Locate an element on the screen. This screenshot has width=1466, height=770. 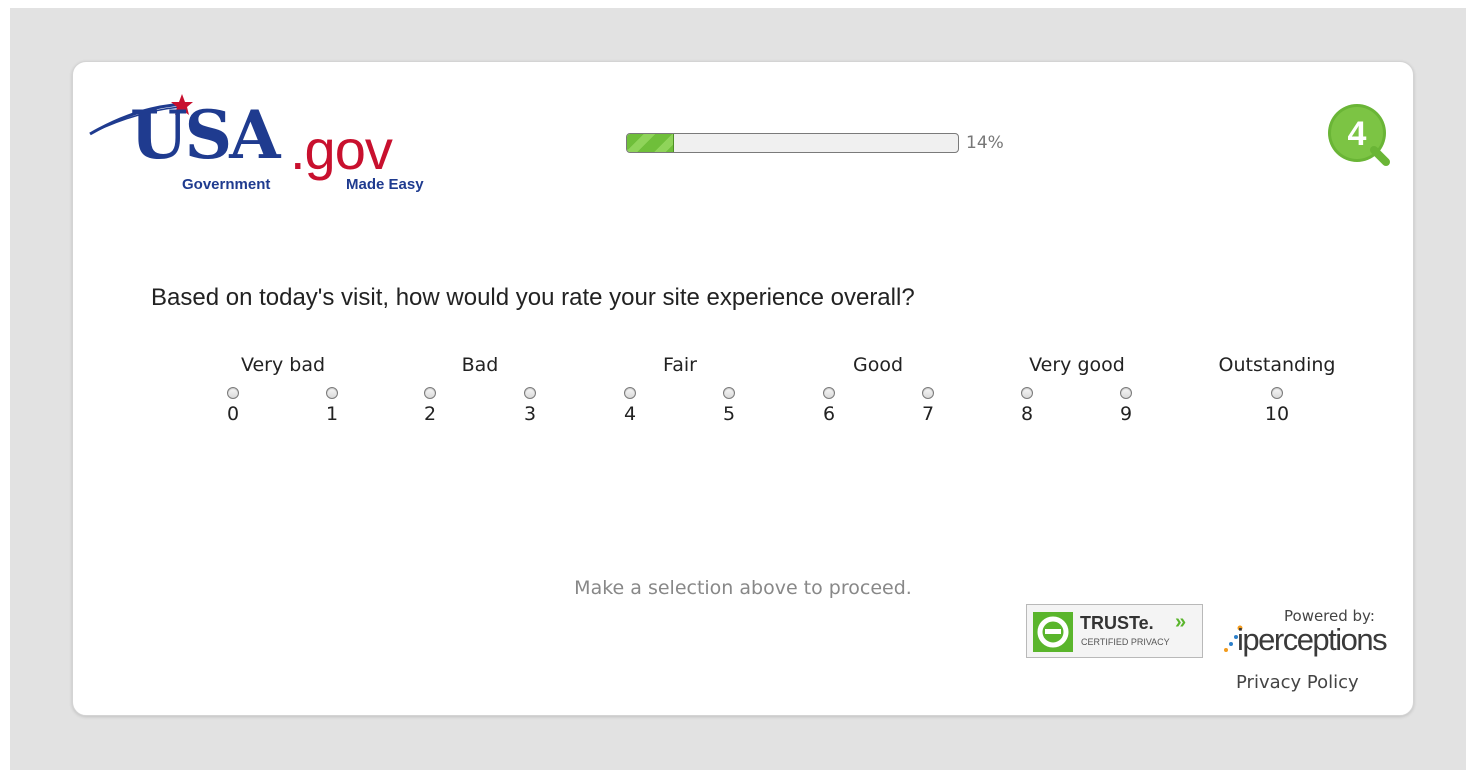
rating-option-9: 9 is located at coordinates (1126, 406).